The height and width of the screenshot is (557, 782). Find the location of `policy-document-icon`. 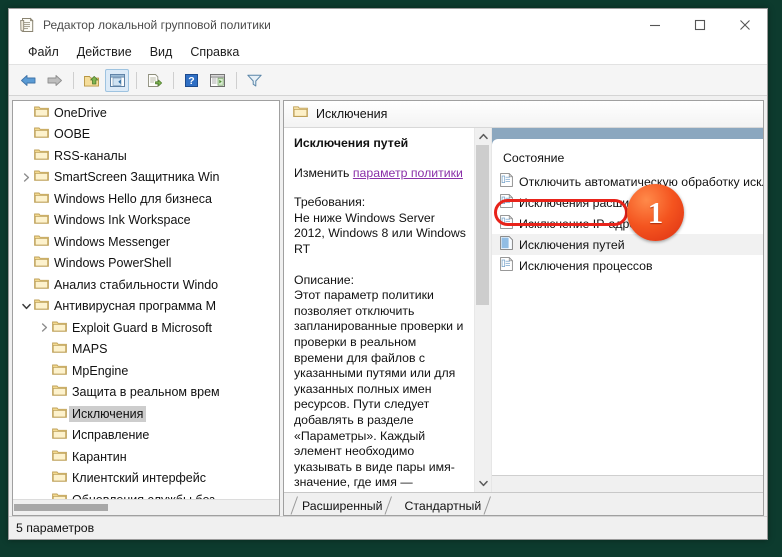

policy-document-icon is located at coordinates (27, 25).